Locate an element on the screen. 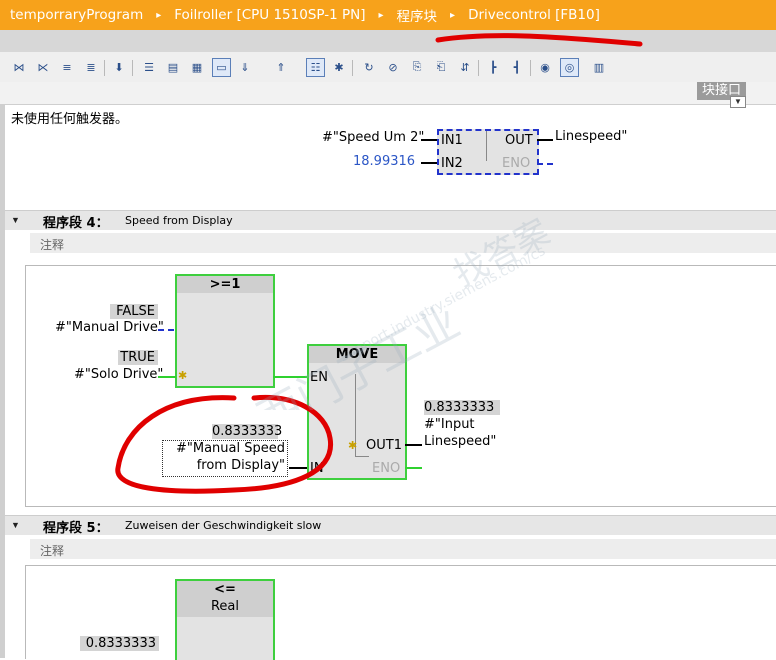 The width and height of the screenshot is (776, 660). left-gutter is located at coordinates (2, 381).